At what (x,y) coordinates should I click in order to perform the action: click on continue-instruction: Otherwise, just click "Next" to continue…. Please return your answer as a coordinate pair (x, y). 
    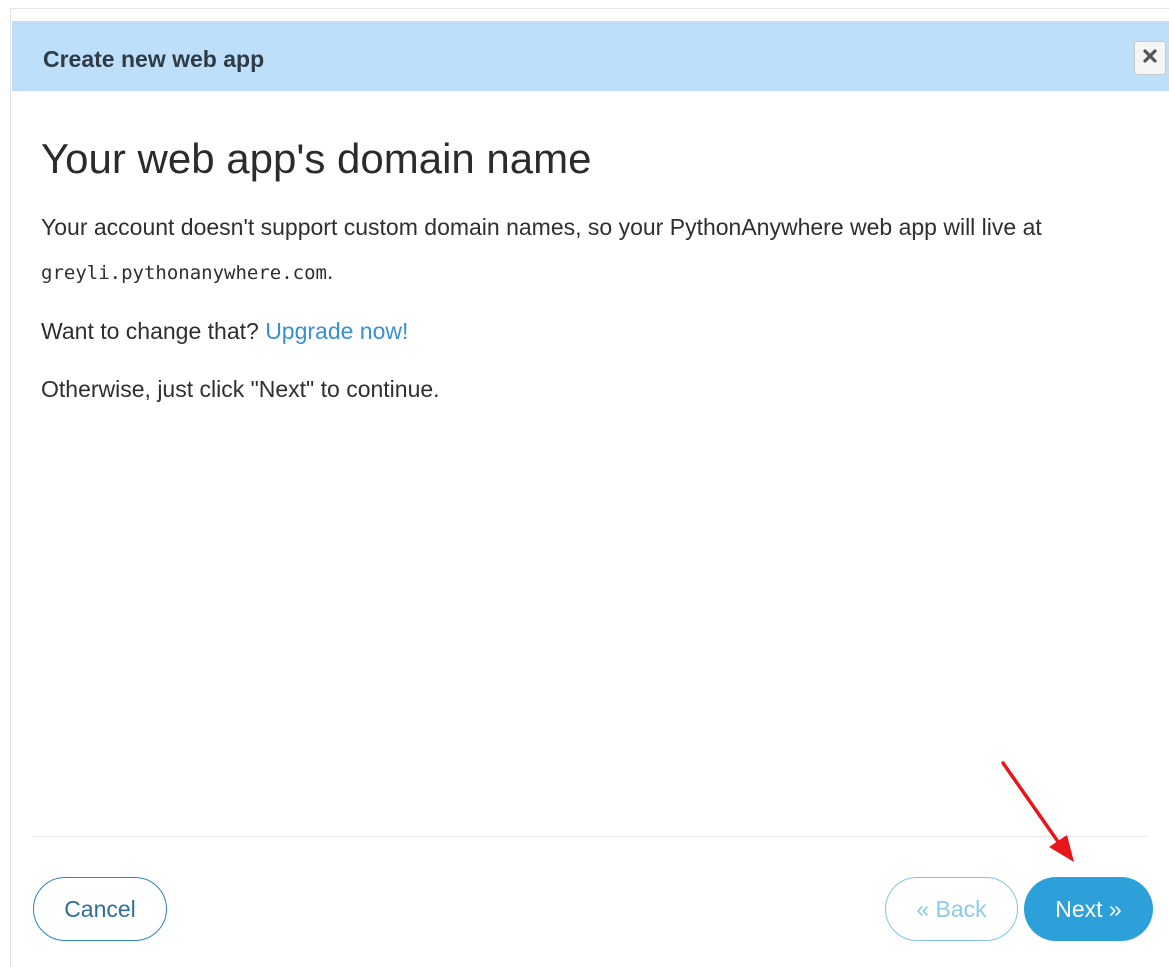
    Looking at the image, I should click on (240, 389).